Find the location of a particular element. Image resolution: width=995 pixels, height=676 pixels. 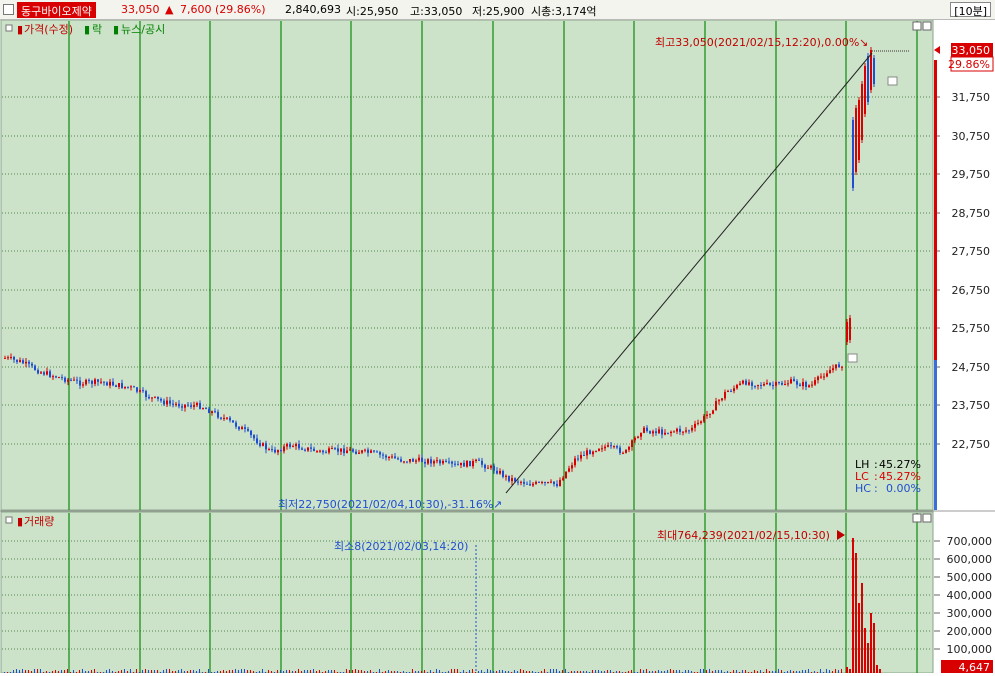

select-checkbox is located at coordinates (8, 9).